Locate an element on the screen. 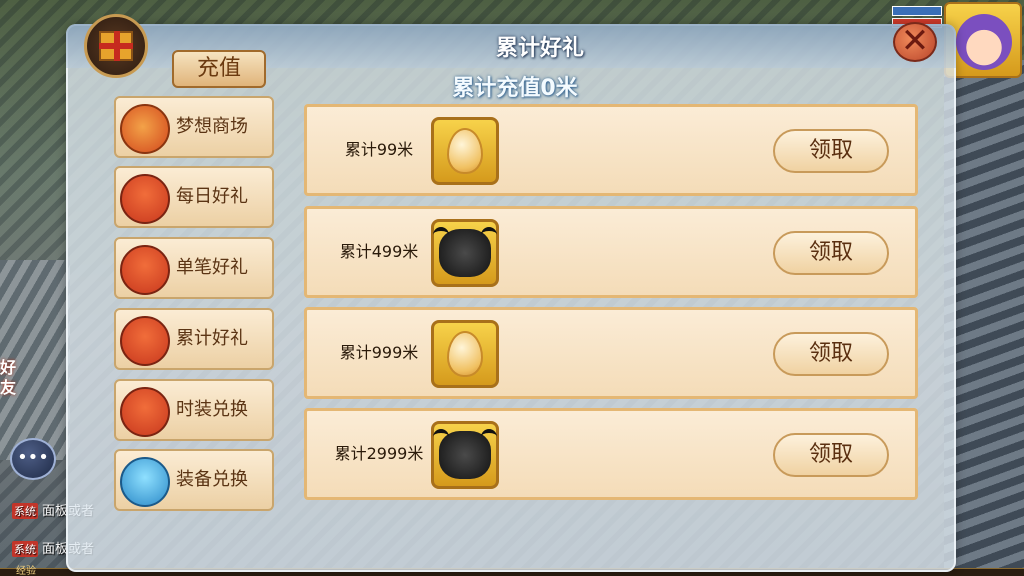 The height and width of the screenshot is (576, 1024). menu-item-dream-mall: 梦想商场 is located at coordinates (194, 127).